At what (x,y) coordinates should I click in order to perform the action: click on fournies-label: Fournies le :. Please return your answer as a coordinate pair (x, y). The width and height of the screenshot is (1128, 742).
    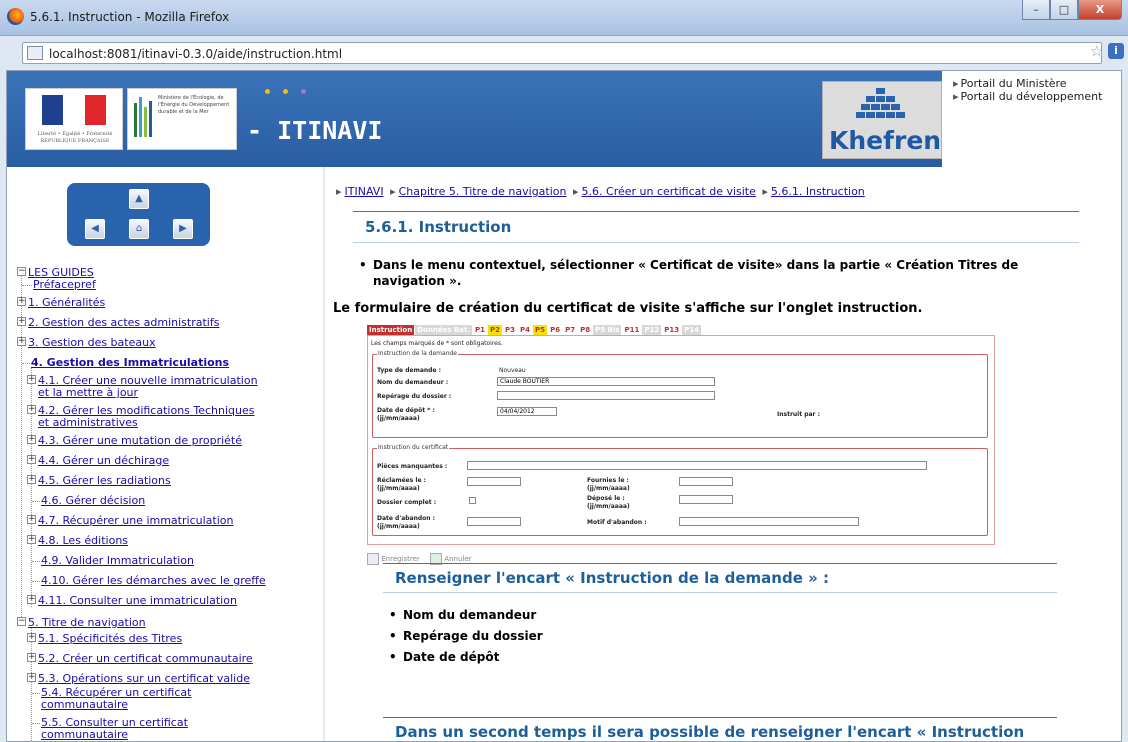
    Looking at the image, I should click on (608, 480).